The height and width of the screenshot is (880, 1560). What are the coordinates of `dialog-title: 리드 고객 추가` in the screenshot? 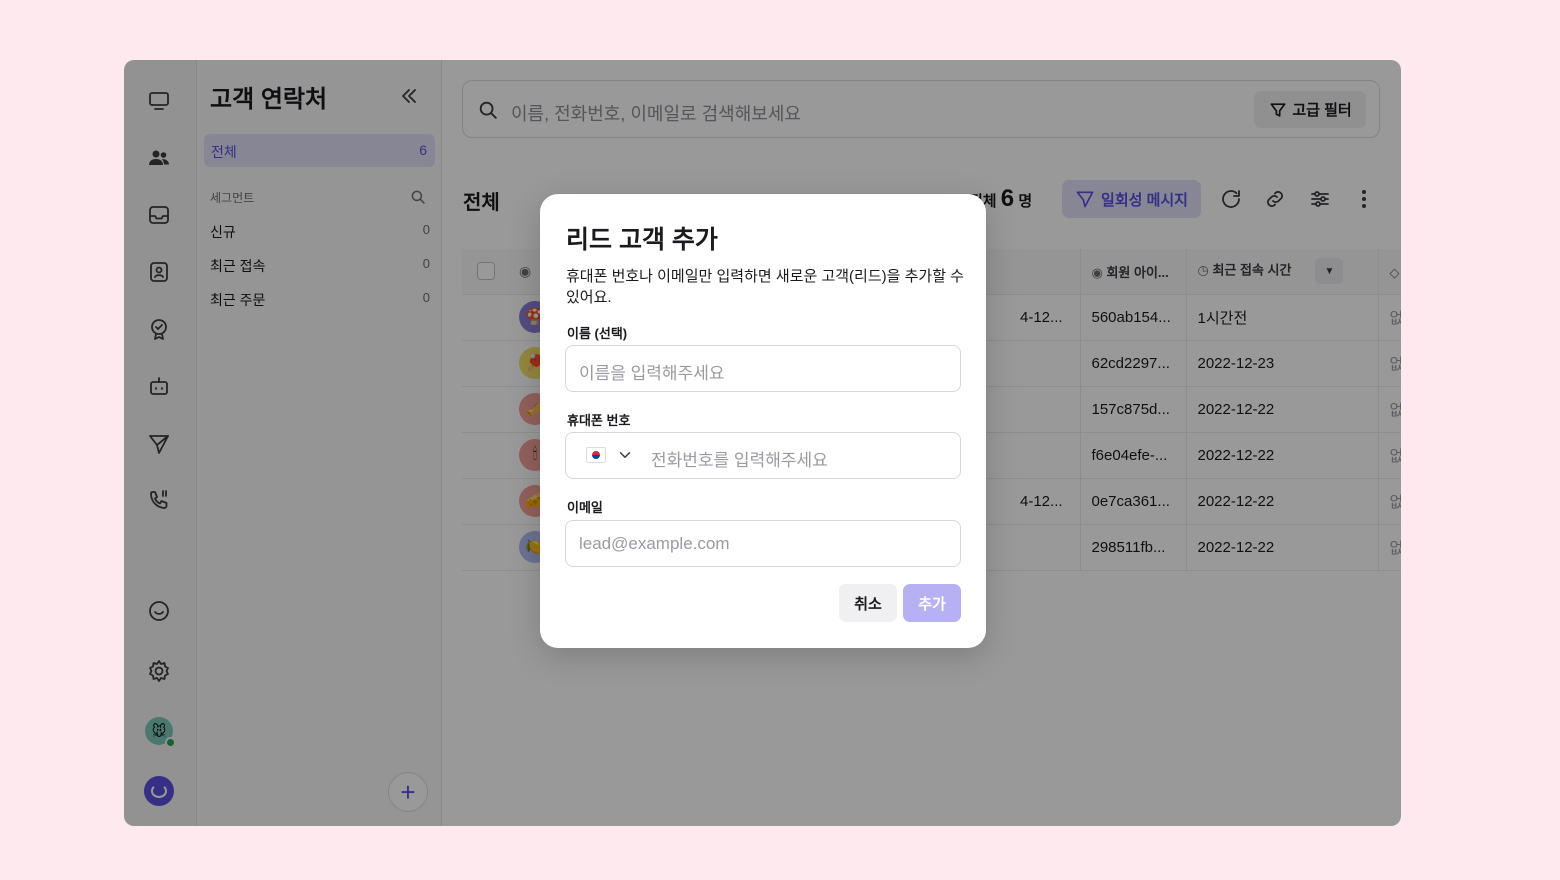 It's located at (642, 240).